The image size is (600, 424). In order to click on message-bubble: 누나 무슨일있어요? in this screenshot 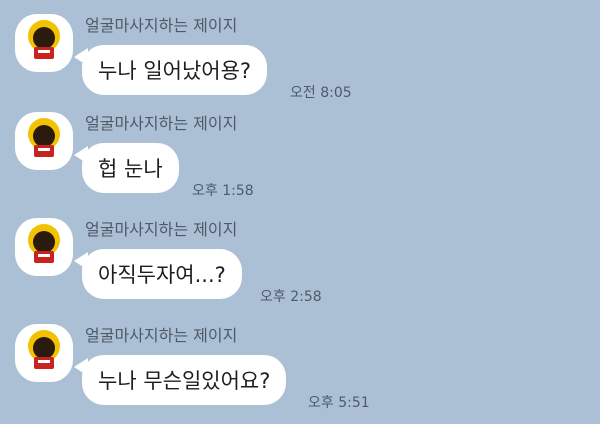, I will do `click(184, 380)`.